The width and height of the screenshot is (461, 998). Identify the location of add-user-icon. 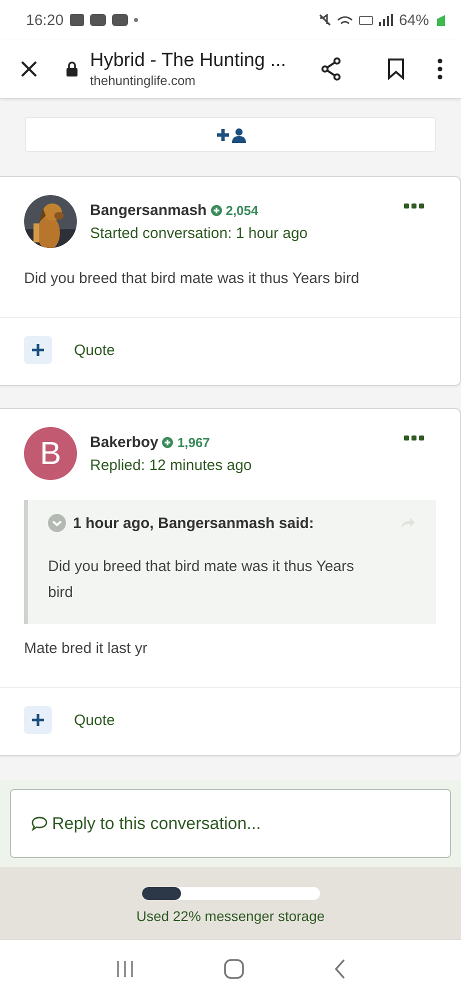
(231, 134).